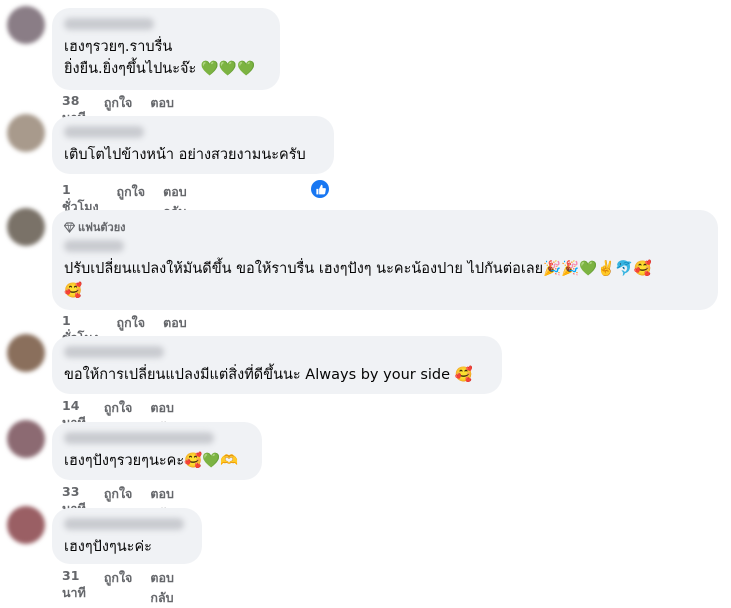 This screenshot has height=608, width=731. I want to click on like-button: ถูกใจ, so click(118, 588).